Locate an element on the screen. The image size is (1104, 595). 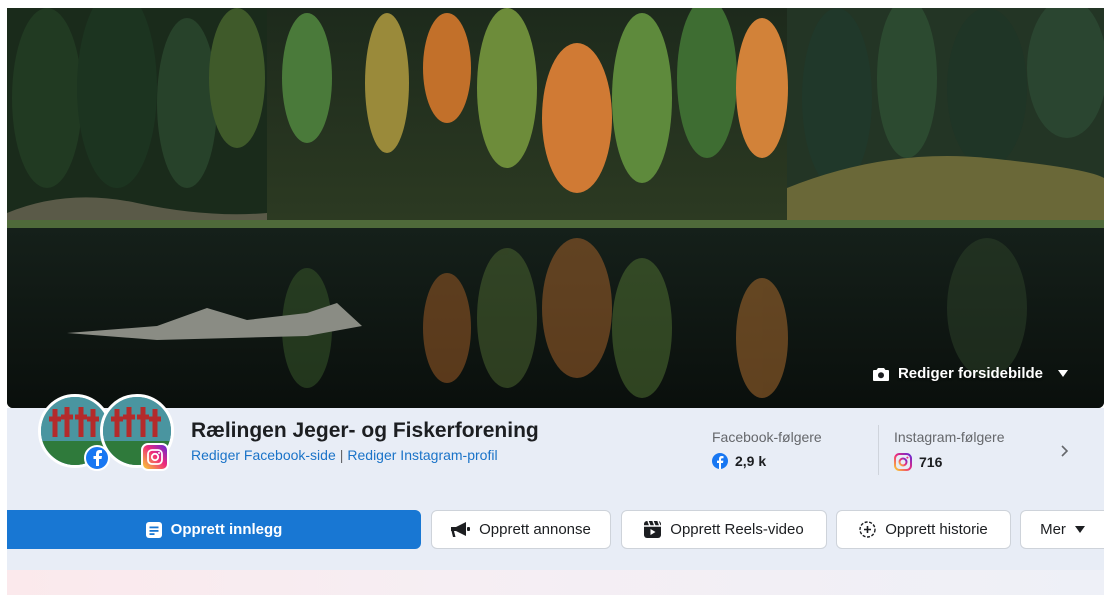
instagram-badge is located at coordinates (155, 457).